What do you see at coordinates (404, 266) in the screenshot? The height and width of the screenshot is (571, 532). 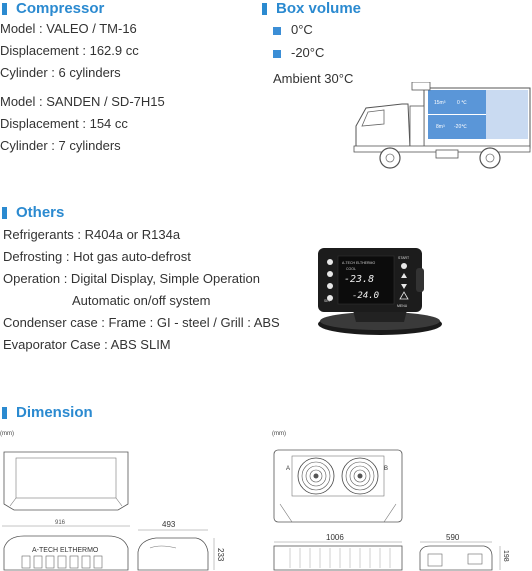 I see `controller-start-button` at bounding box center [404, 266].